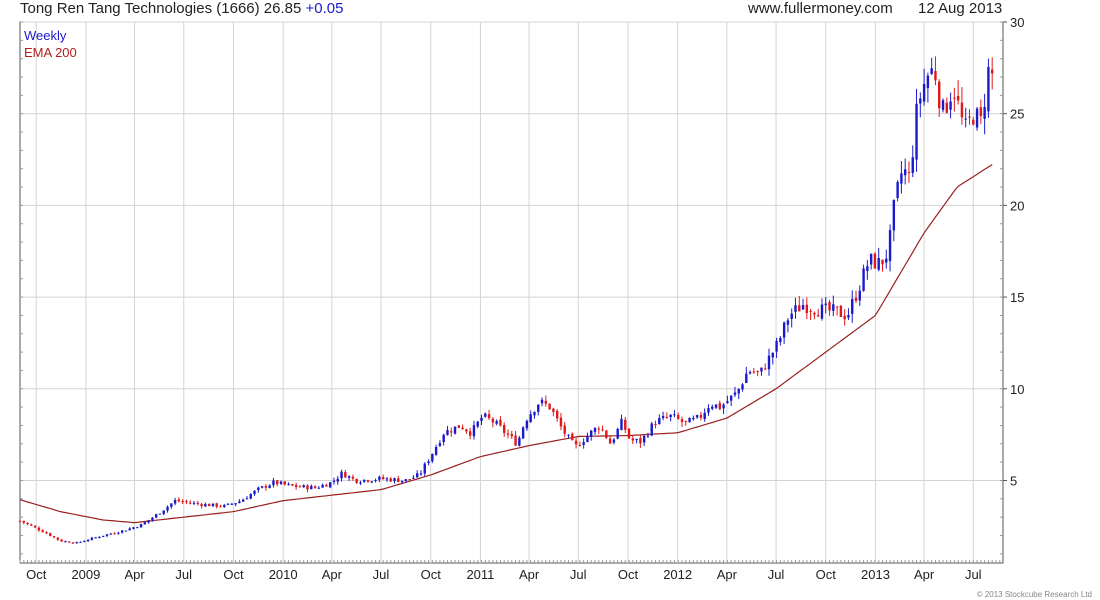 Image resolution: width=1100 pixels, height=600 pixels. Describe the element at coordinates (50, 52) in the screenshot. I see `legend-ema200: EMA 200` at that location.